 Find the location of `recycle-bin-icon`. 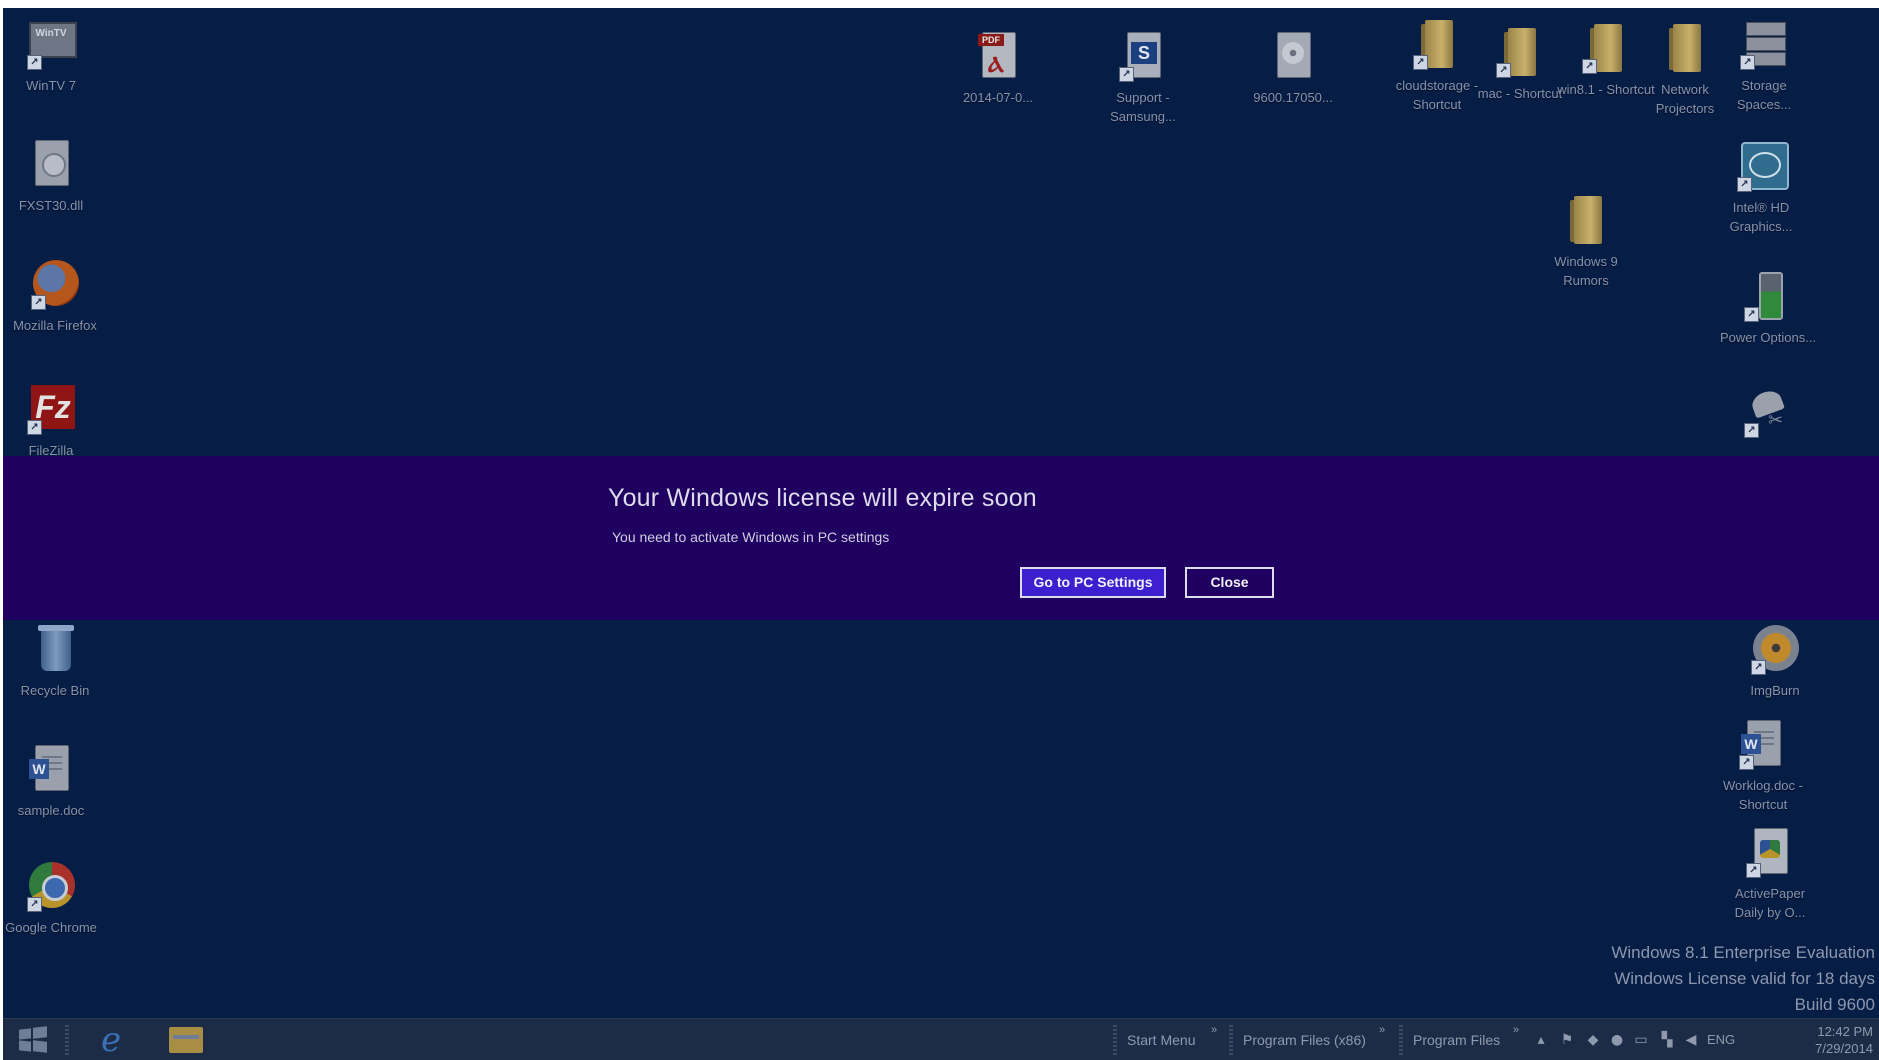

recycle-bin-icon is located at coordinates (55, 649).